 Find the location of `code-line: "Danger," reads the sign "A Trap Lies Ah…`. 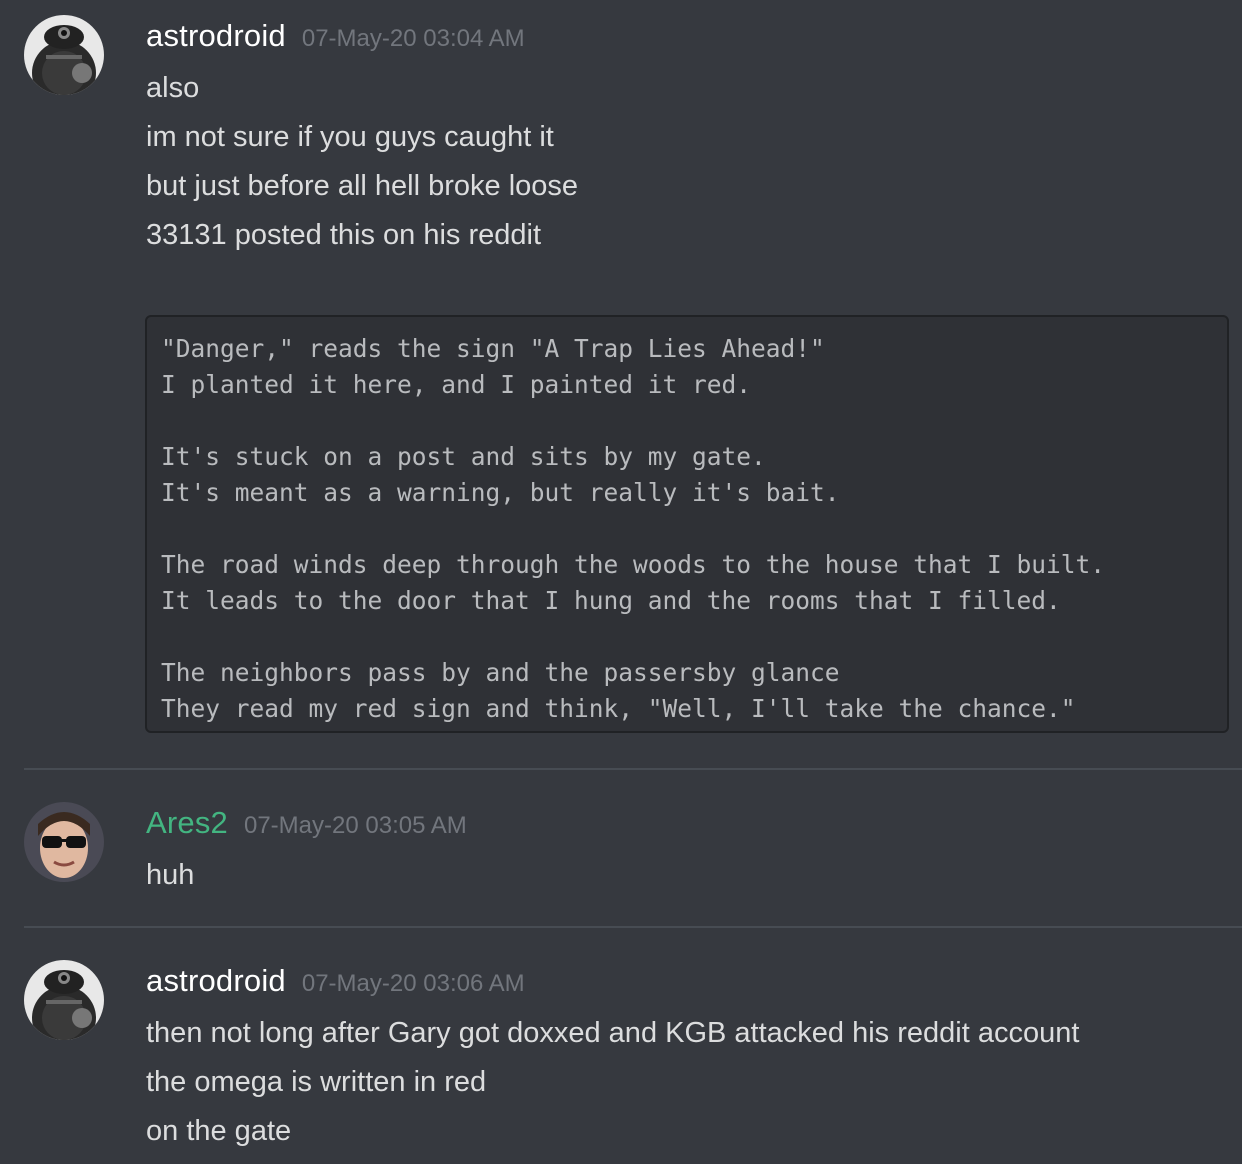

code-line: "Danger," reads the sign "A Trap Lies Ah… is located at coordinates (493, 348).